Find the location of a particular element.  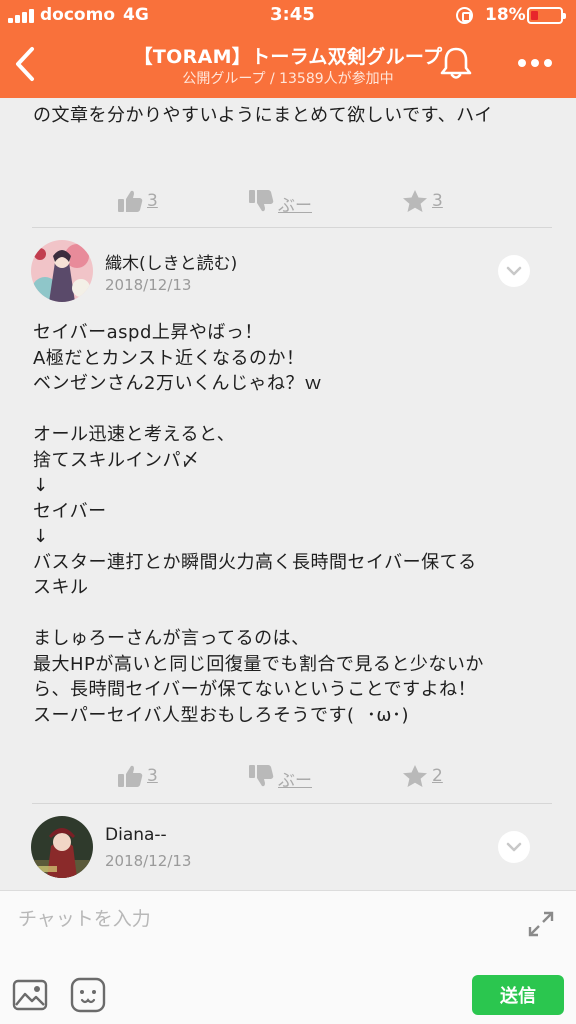

author-name: 織木(しきと読む) is located at coordinates (171, 261).